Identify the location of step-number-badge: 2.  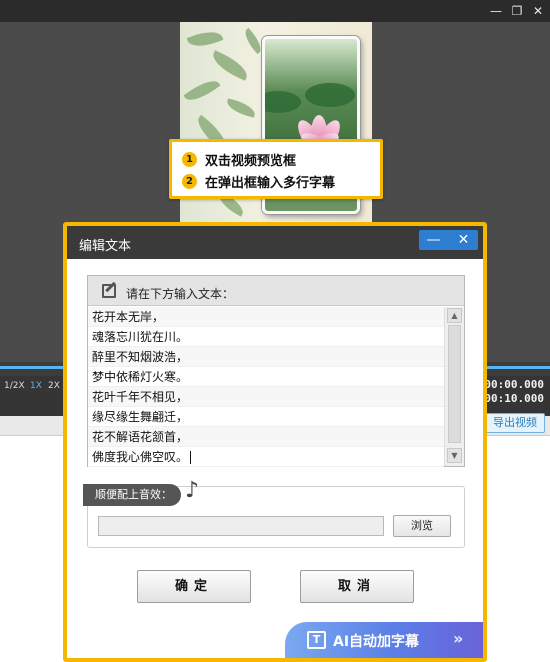
(189, 181).